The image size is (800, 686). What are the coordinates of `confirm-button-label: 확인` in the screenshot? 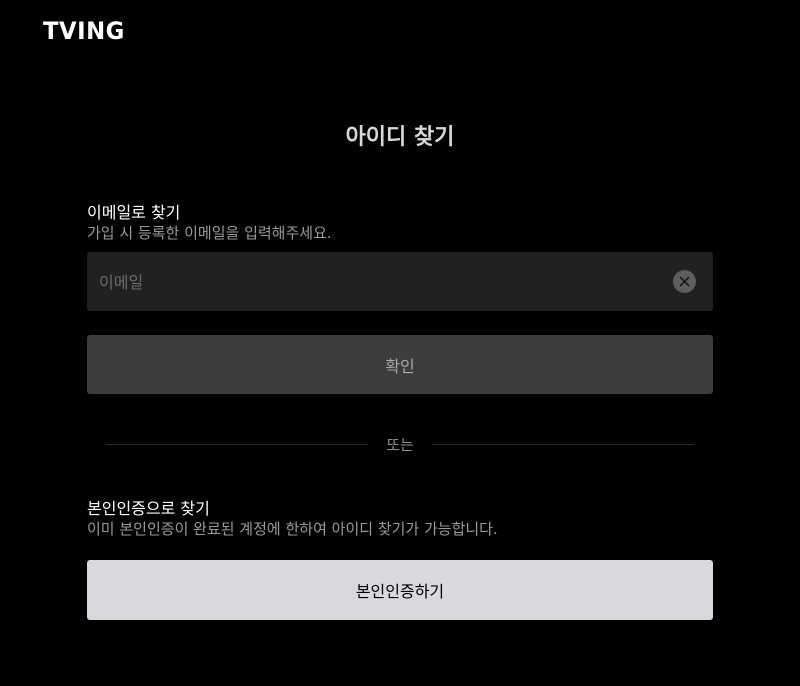 It's located at (400, 366).